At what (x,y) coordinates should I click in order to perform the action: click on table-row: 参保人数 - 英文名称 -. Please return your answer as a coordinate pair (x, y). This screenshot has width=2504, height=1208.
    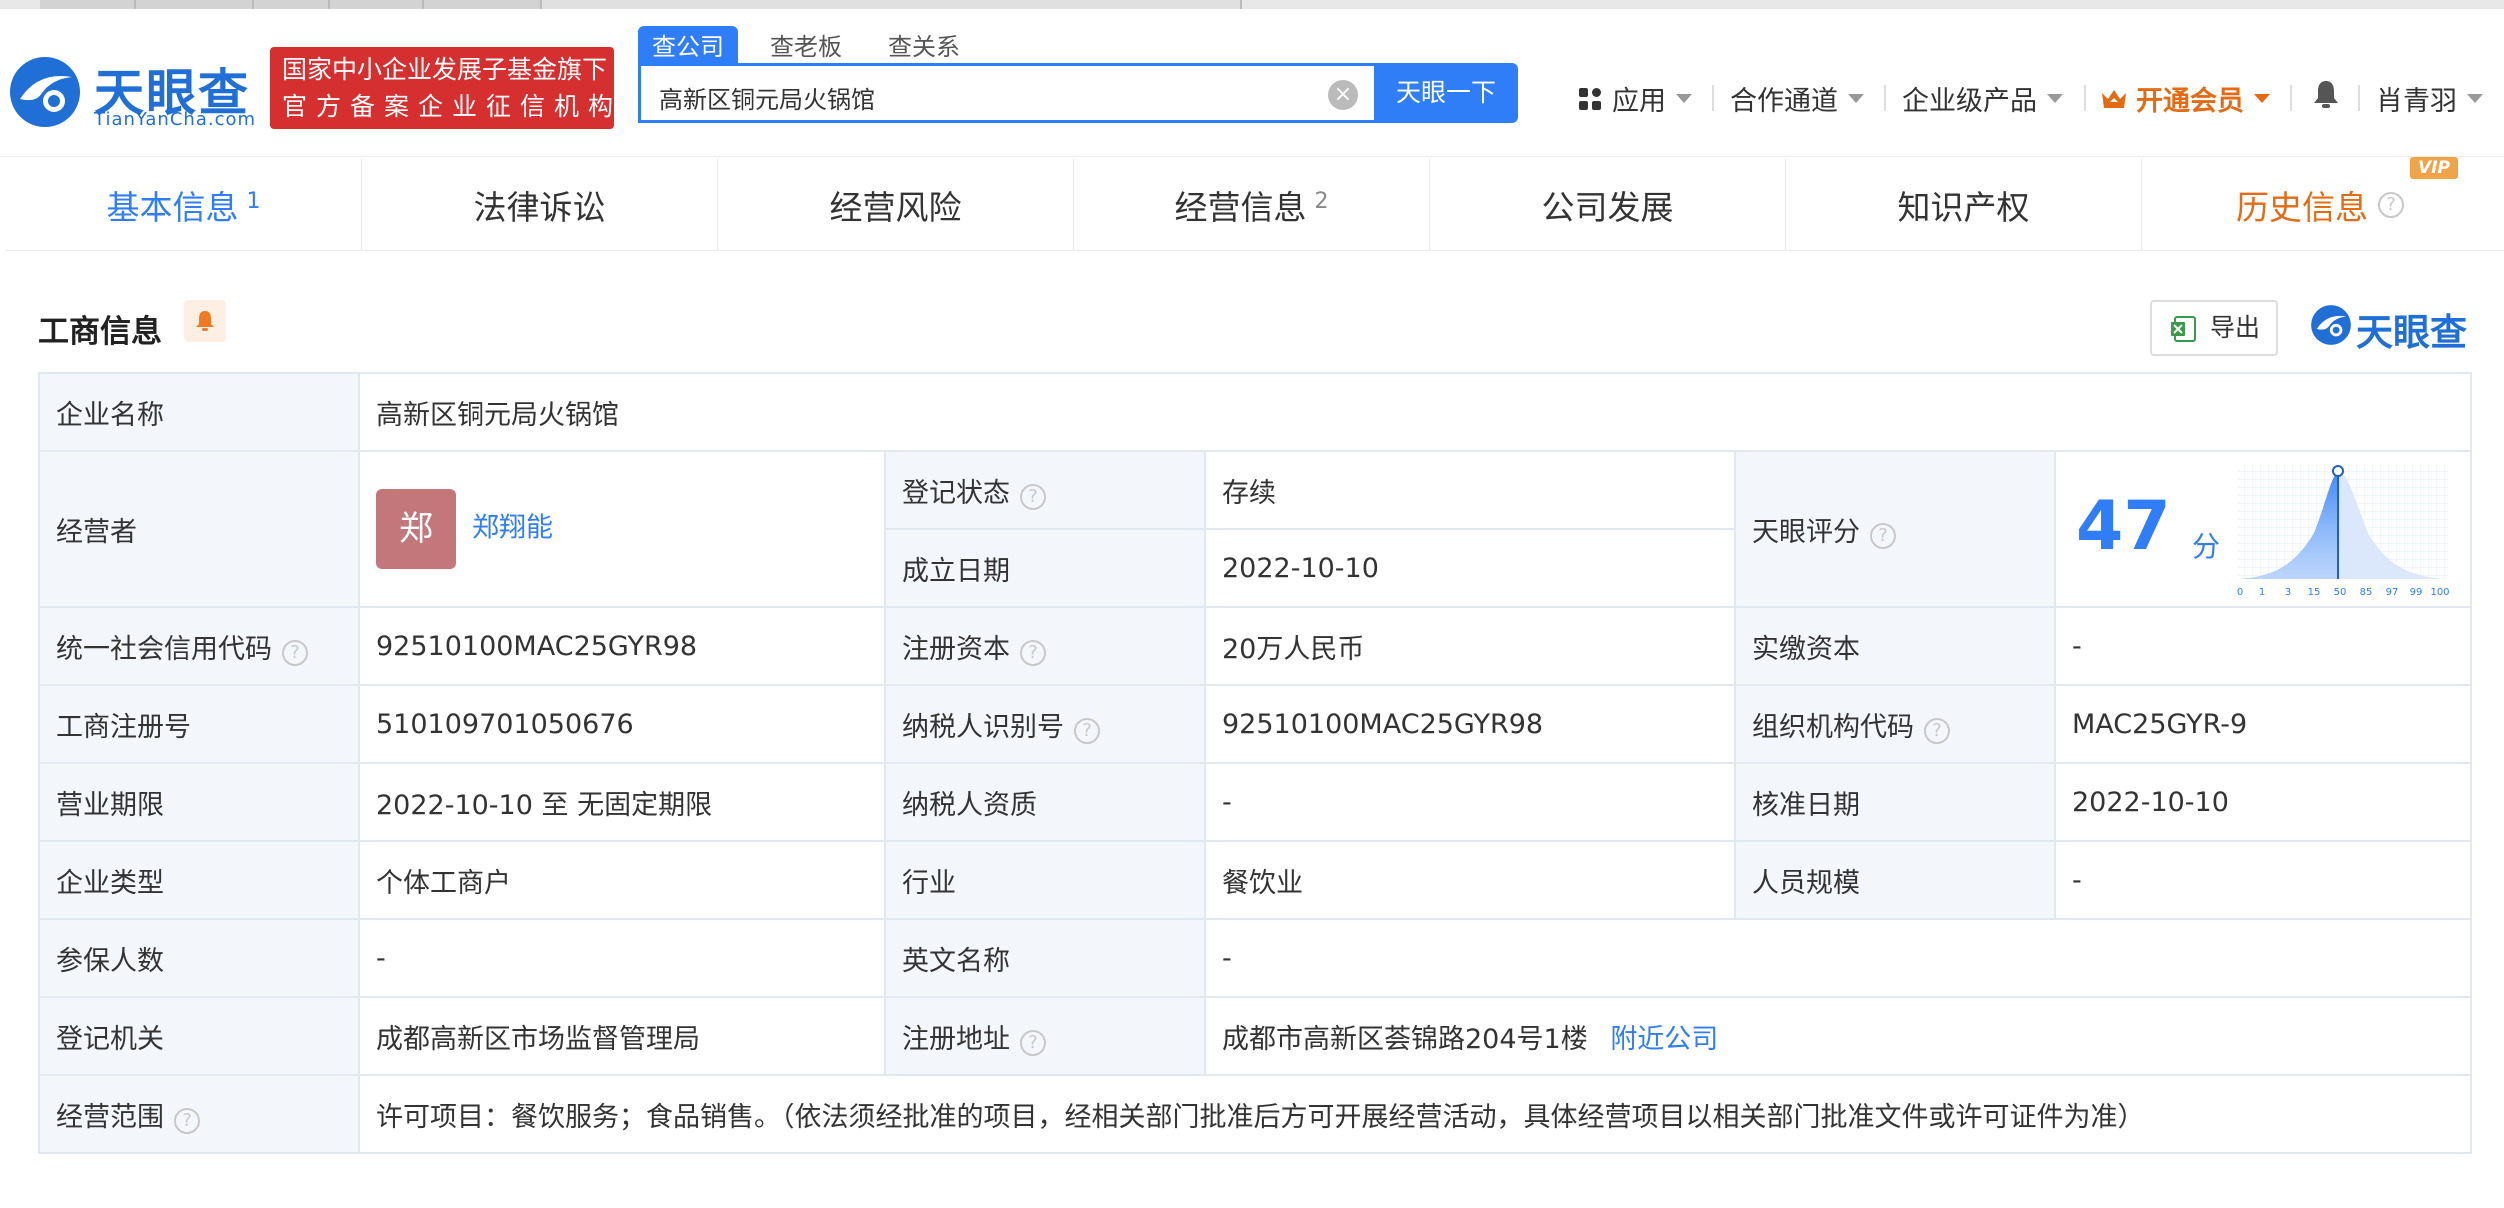
    Looking at the image, I should click on (1255, 958).